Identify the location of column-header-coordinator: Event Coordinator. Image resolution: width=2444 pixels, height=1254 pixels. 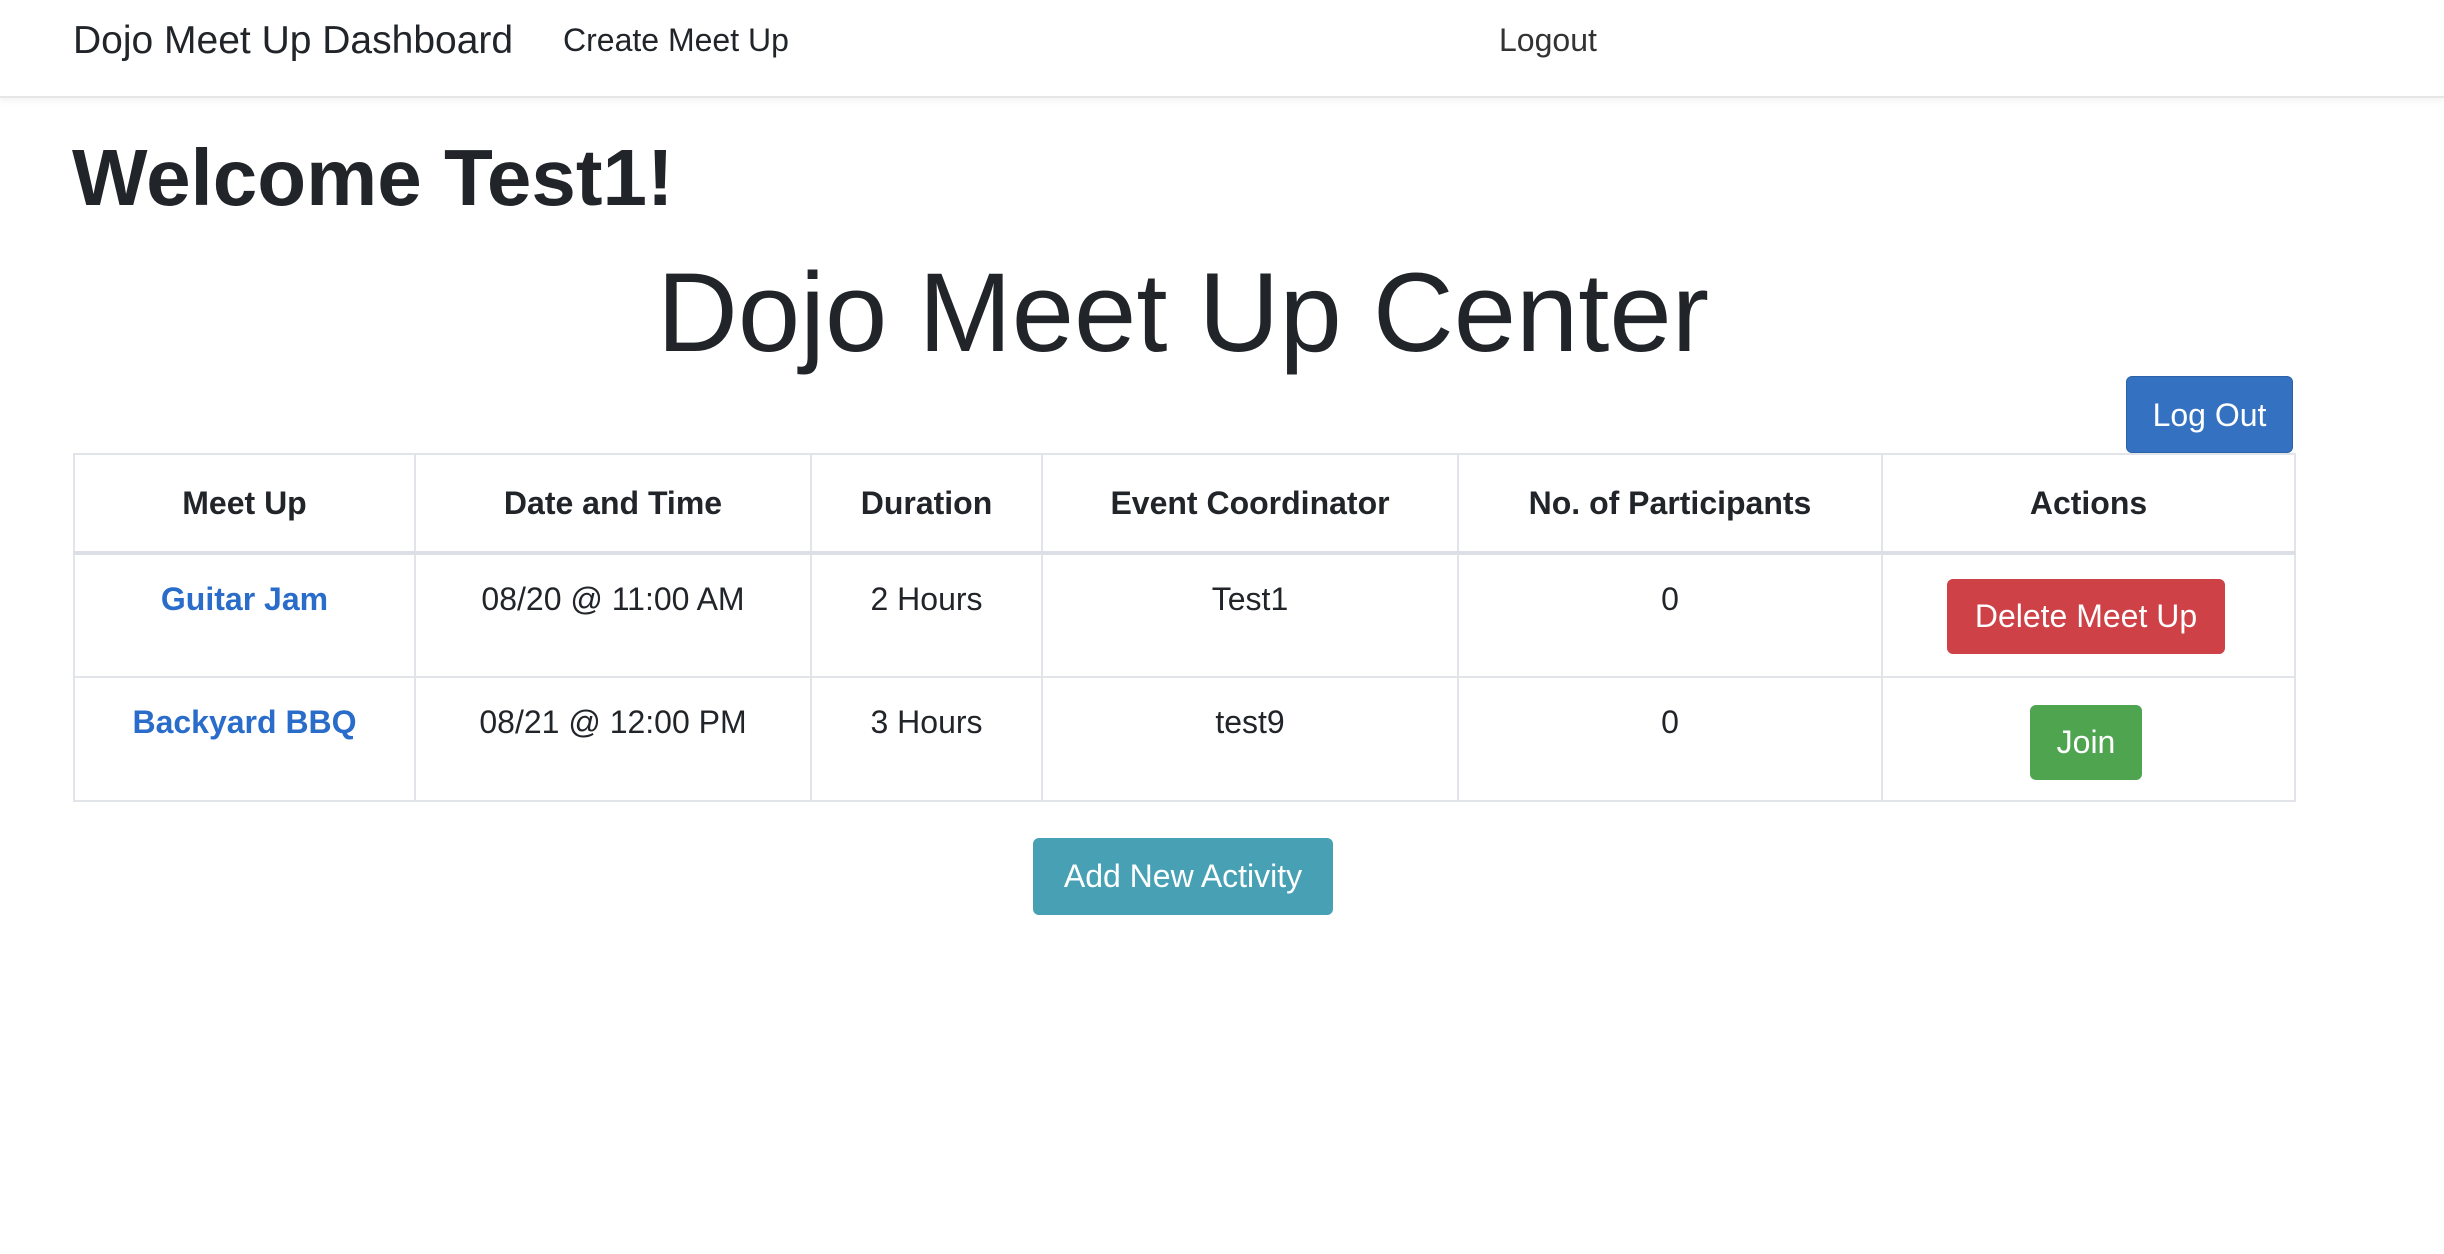
(1250, 504).